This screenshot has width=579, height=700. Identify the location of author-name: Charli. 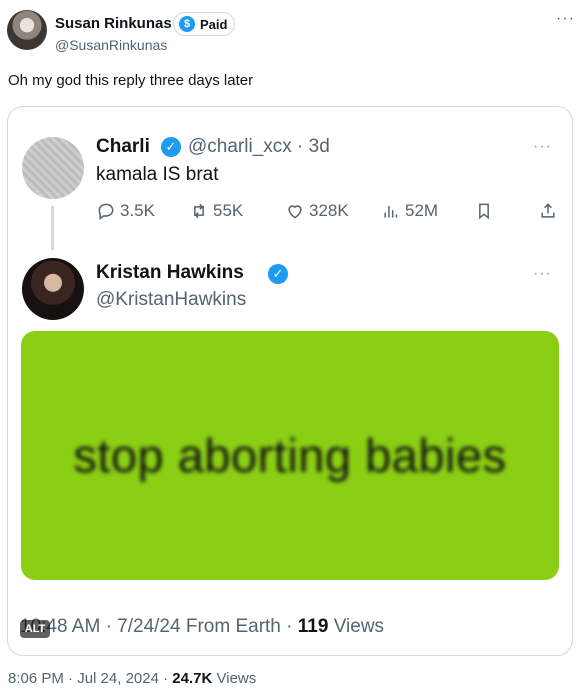
(123, 147).